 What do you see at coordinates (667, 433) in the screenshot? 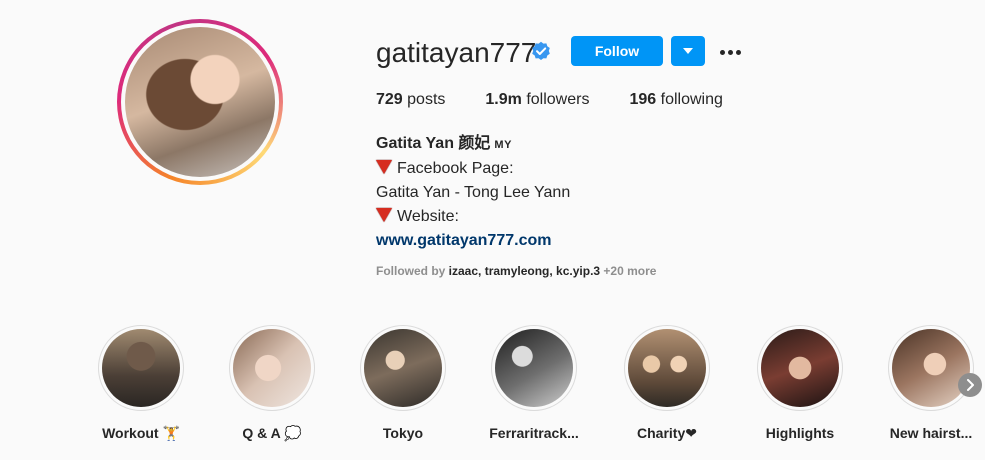
I see `highlight-label: Charity❤` at bounding box center [667, 433].